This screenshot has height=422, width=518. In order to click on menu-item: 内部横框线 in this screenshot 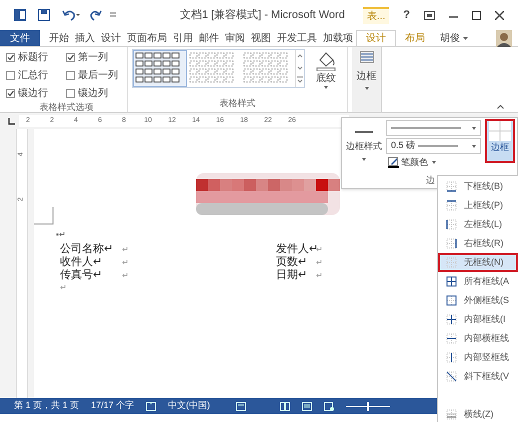, I will do `click(478, 338)`.